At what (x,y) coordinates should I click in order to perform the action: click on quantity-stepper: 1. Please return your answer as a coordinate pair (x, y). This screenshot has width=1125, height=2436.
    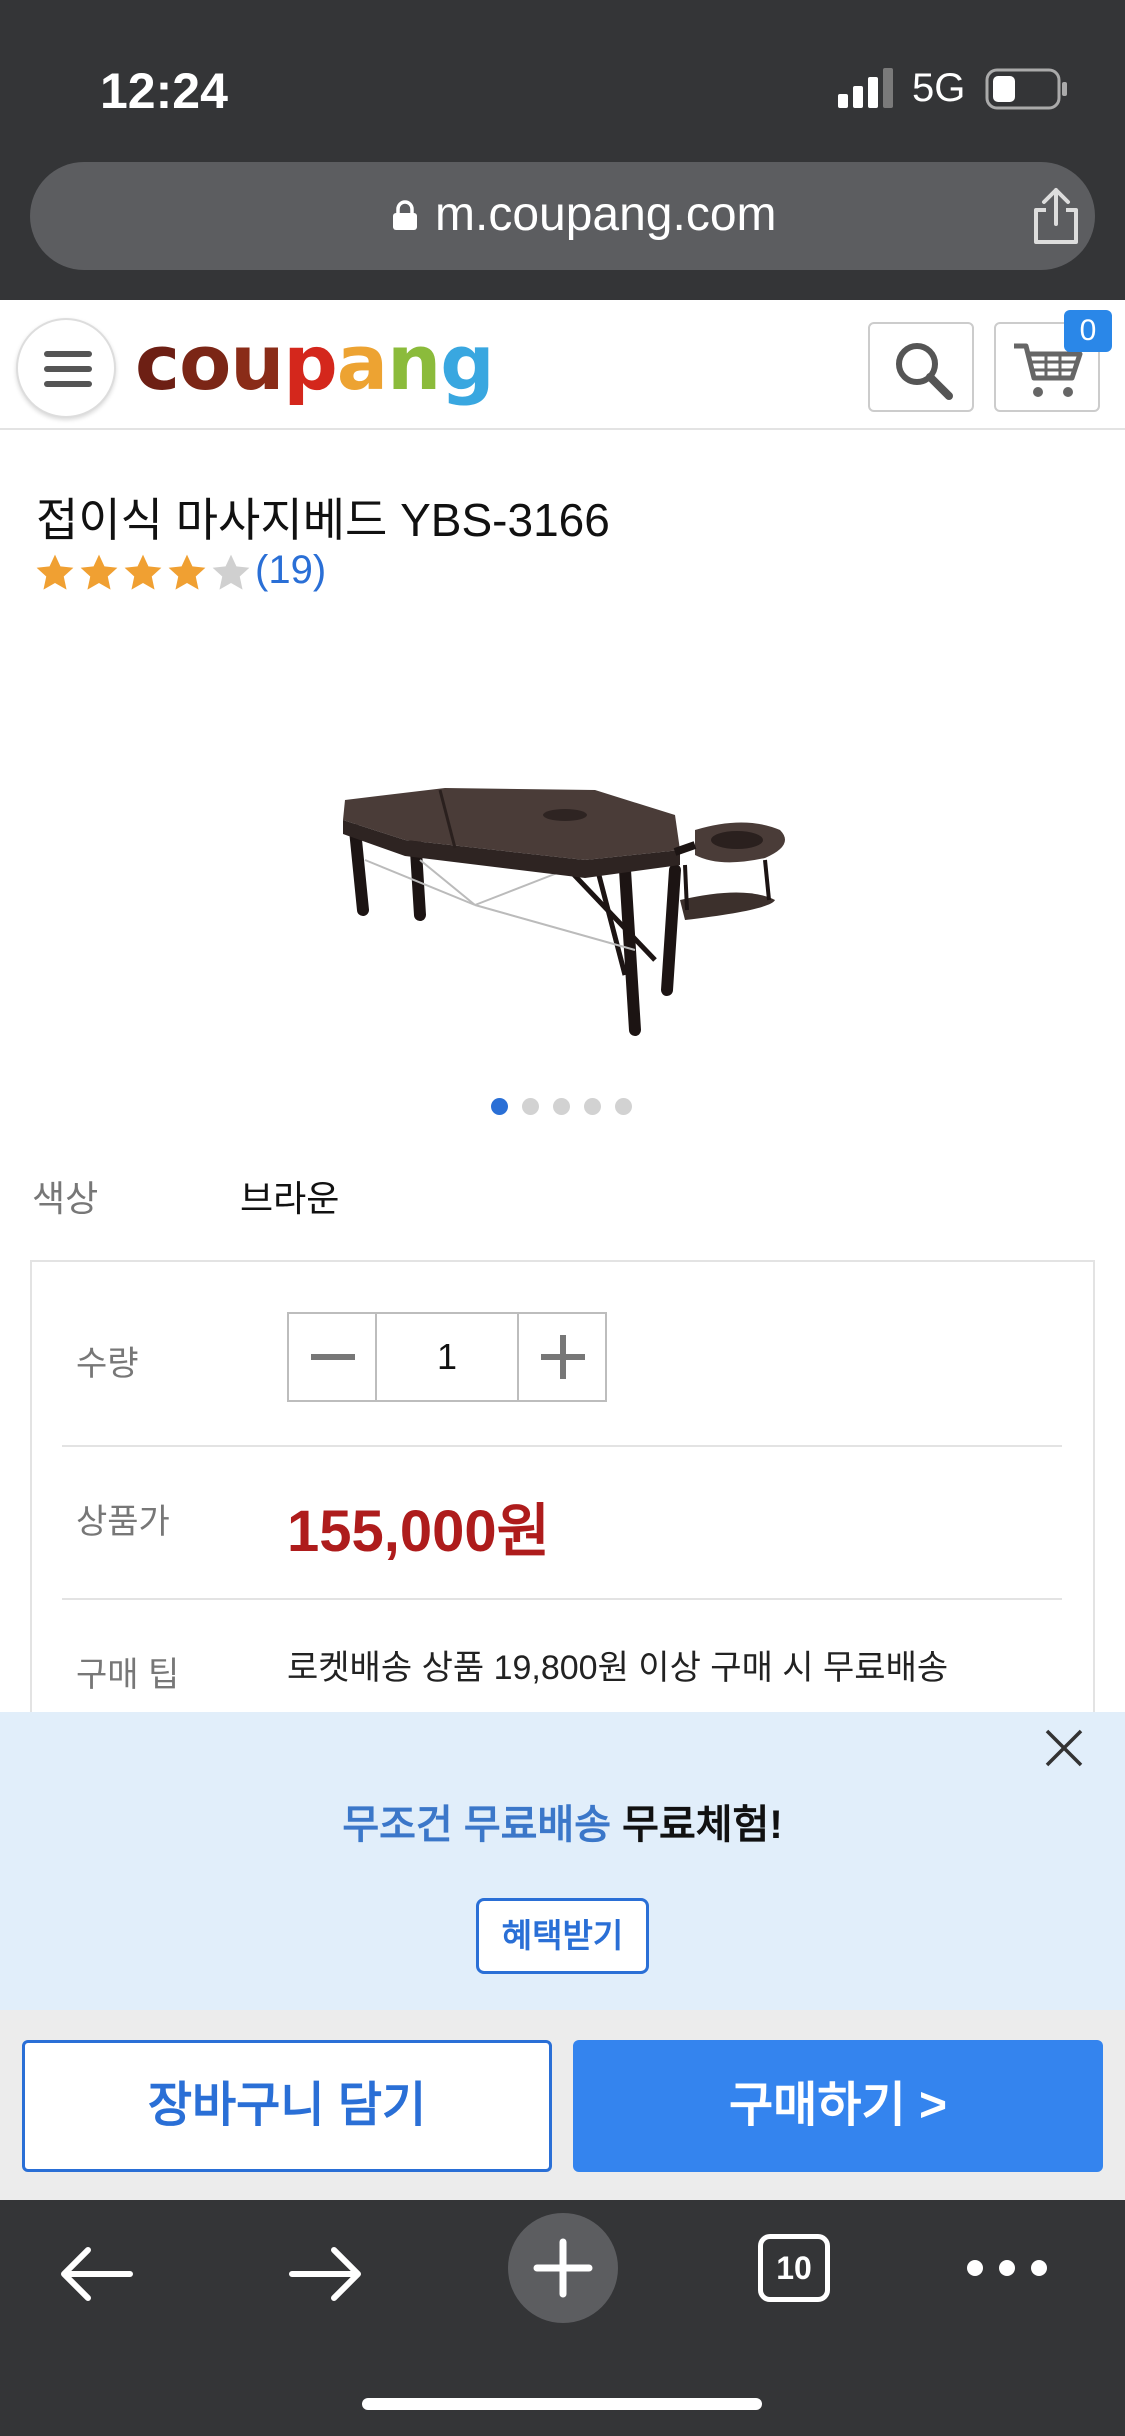
    Looking at the image, I should click on (447, 1357).